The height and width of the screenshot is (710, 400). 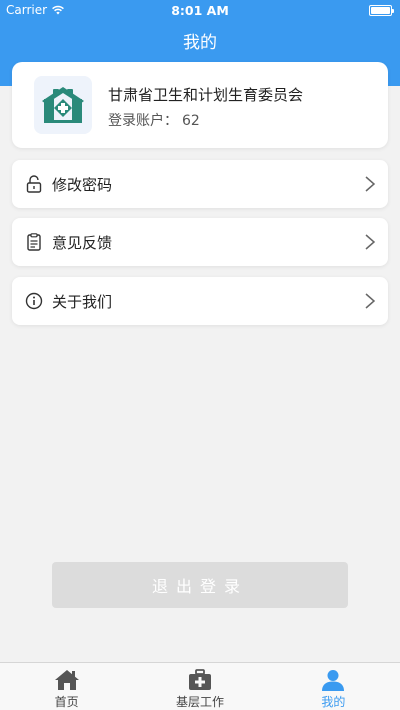 I want to click on account-row: 登录账户： 62, so click(x=156, y=120).